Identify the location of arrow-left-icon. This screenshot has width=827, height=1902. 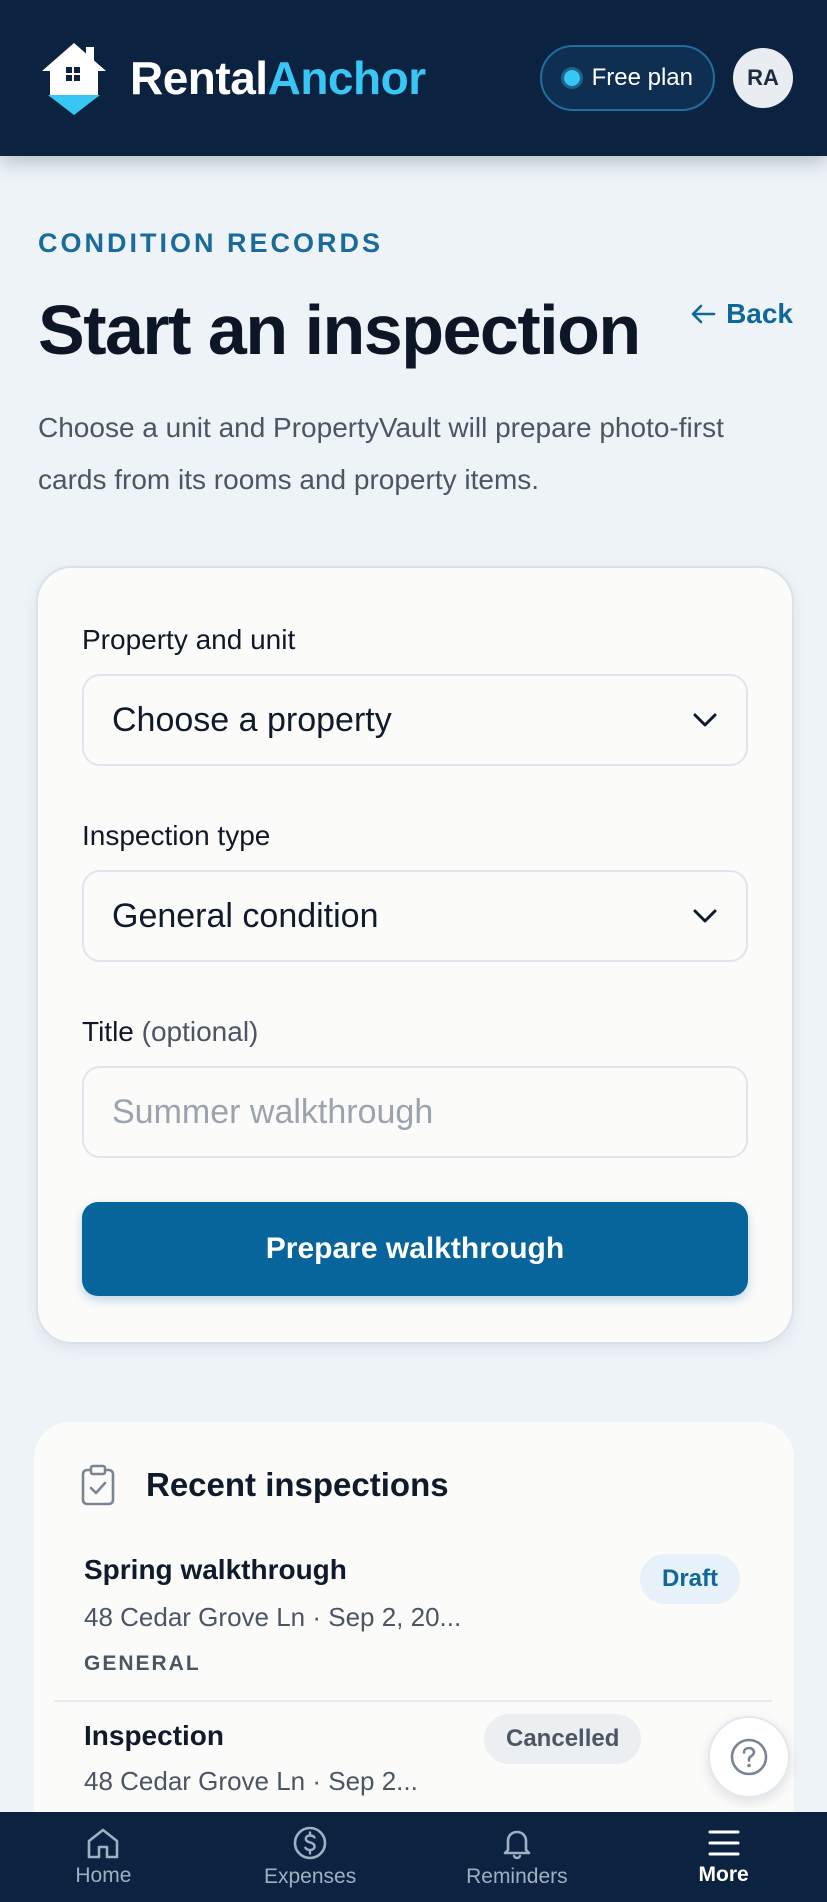
(703, 314).